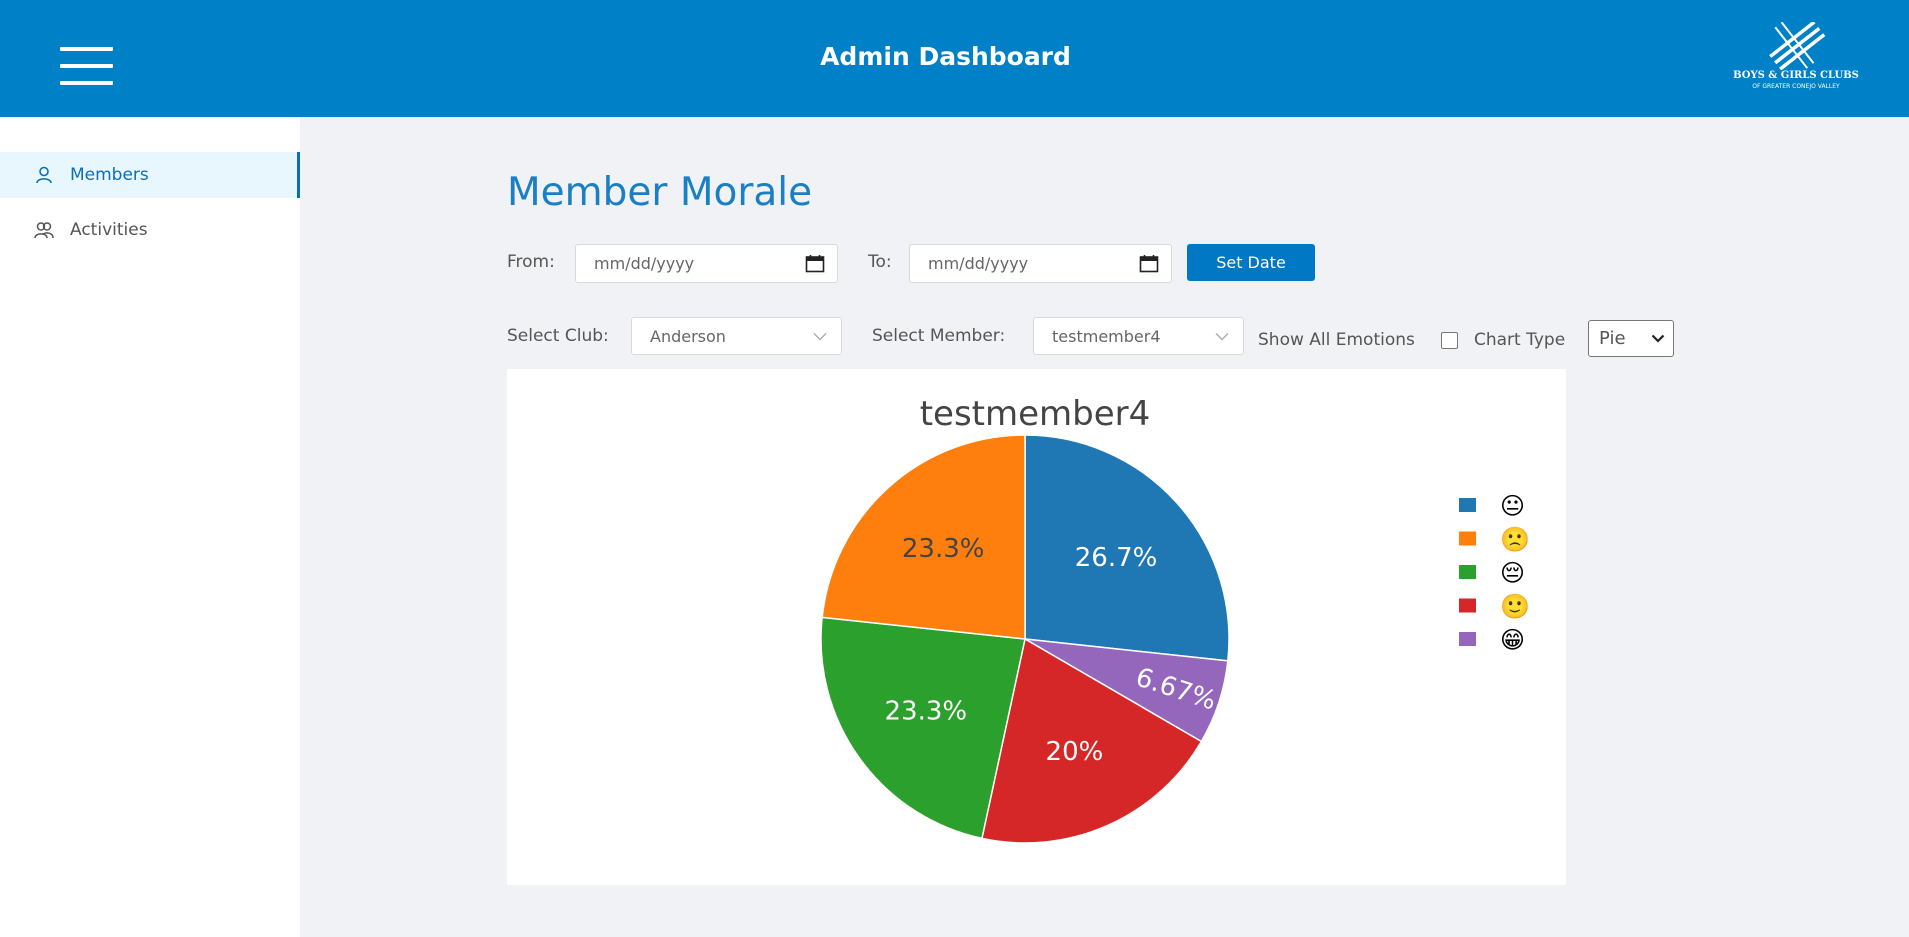 Image resolution: width=1909 pixels, height=937 pixels. I want to click on users-icon, so click(44, 230).